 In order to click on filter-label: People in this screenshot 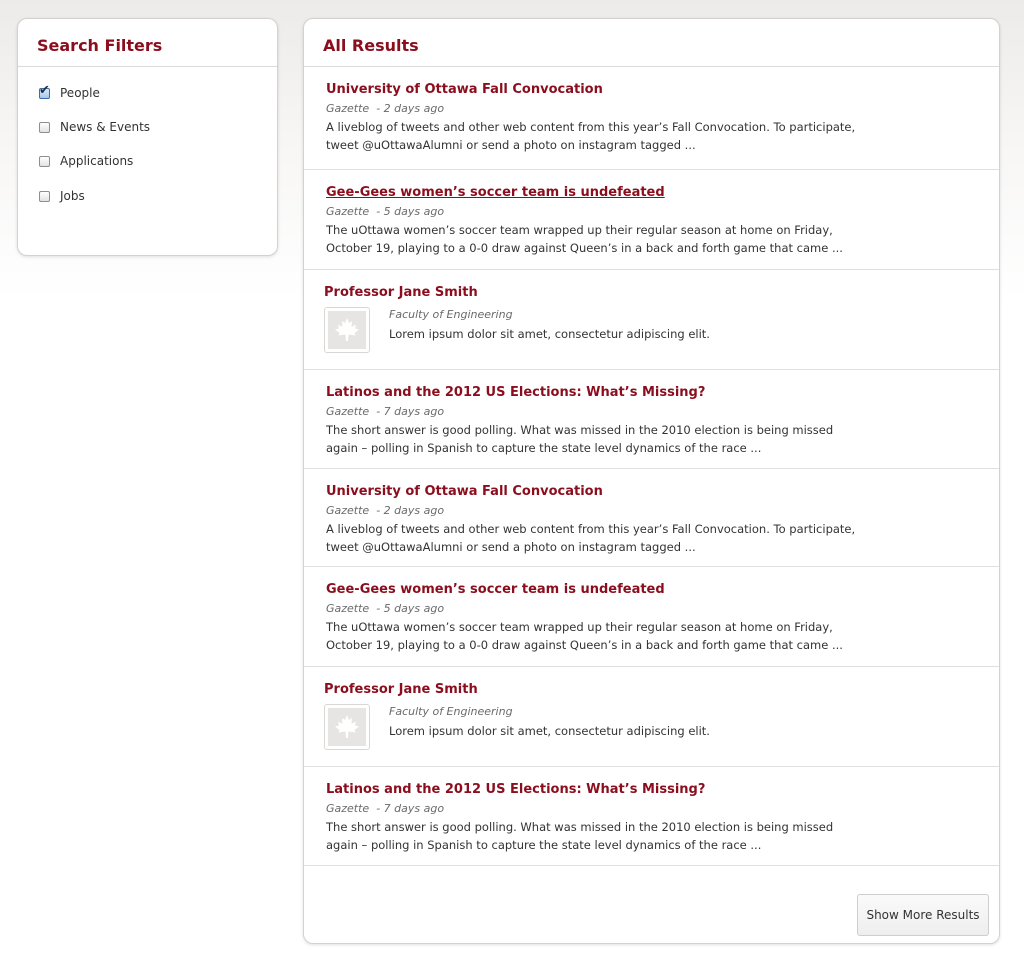, I will do `click(80, 93)`.